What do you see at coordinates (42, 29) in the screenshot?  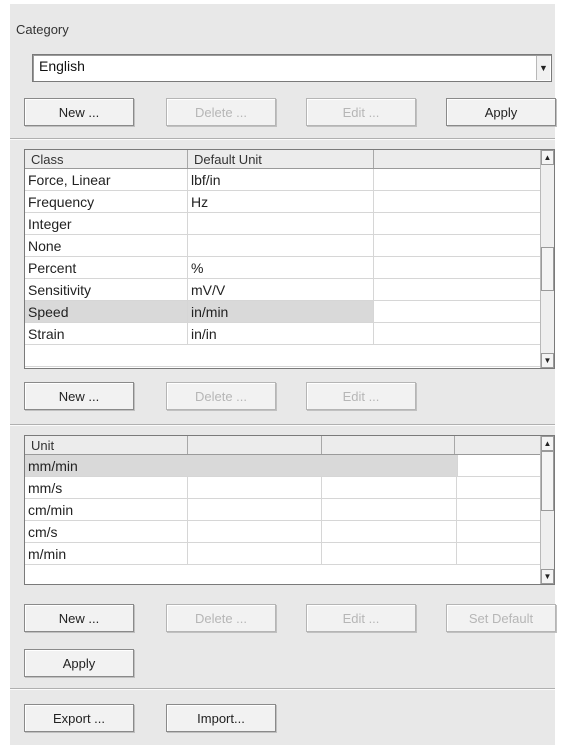 I see `category-label: Category` at bounding box center [42, 29].